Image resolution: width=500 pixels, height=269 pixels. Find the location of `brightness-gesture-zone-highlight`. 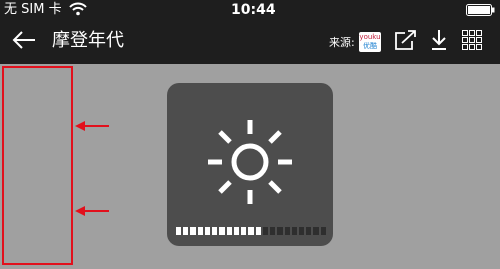

brightness-gesture-zone-highlight is located at coordinates (37, 165).